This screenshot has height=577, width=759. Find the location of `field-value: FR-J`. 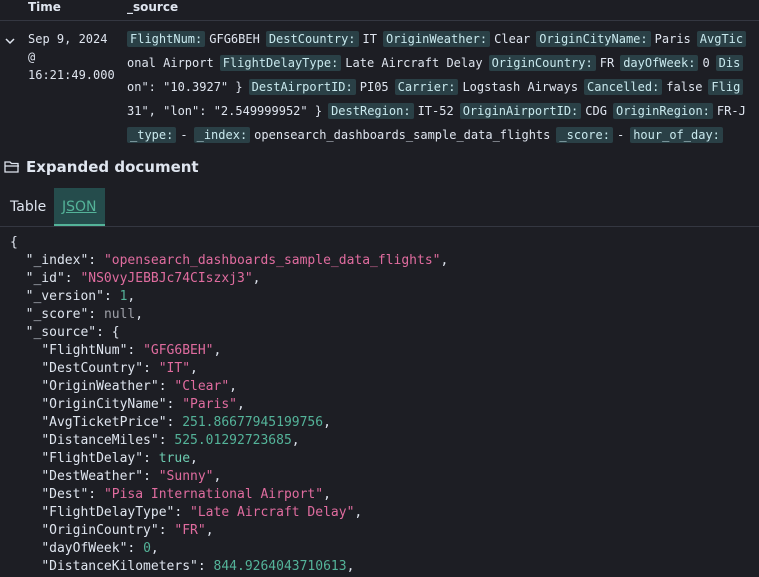

field-value: FR-J is located at coordinates (731, 111).